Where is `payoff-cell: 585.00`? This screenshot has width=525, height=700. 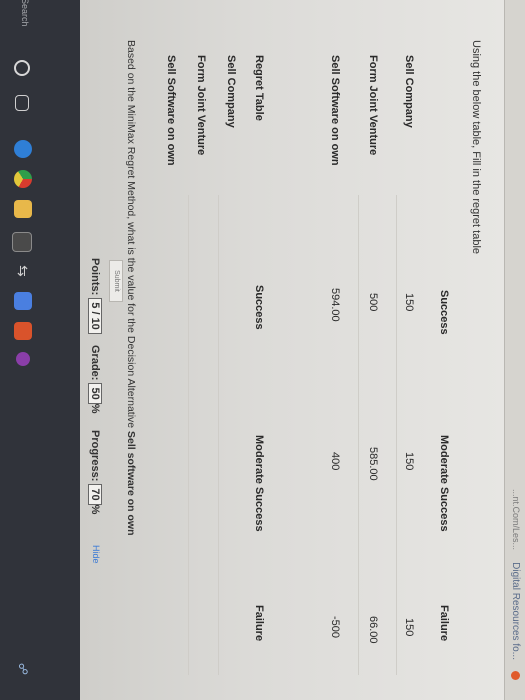 payoff-cell: 585.00 is located at coordinates (373, 464).